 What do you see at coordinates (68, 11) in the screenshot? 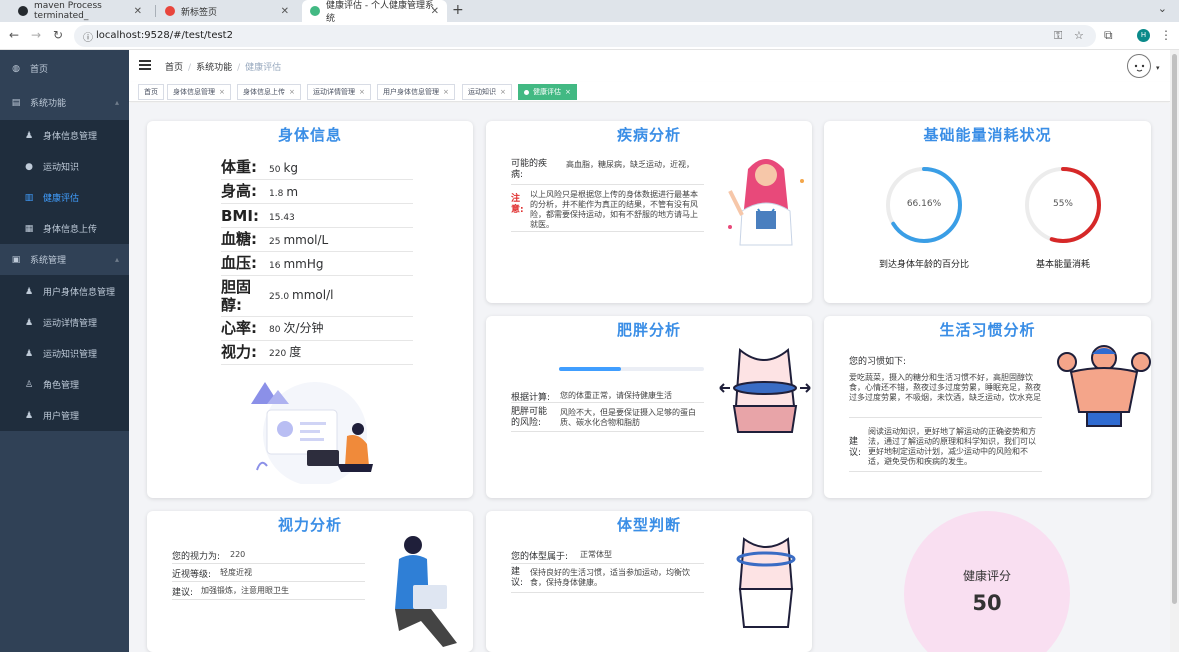
I see `browser-tab-title: maven Process terminated_` at bounding box center [68, 11].